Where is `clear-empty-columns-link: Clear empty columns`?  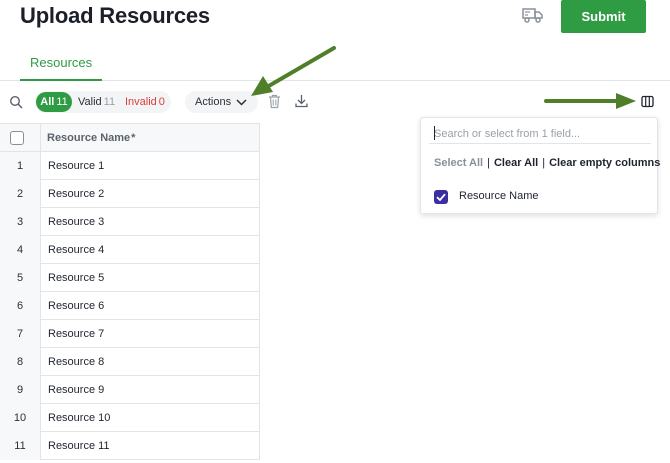 clear-empty-columns-link: Clear empty columns is located at coordinates (604, 163).